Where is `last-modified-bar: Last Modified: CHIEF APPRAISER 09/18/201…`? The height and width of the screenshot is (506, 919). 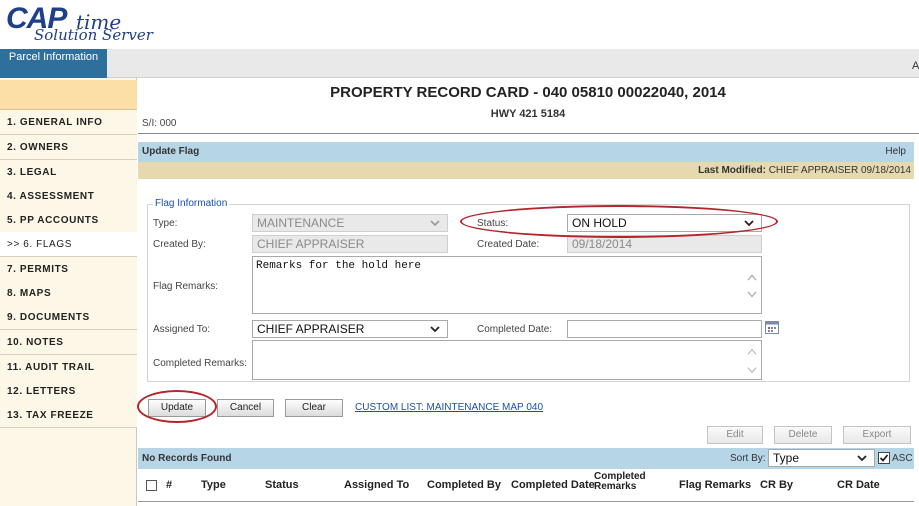
last-modified-bar: Last Modified: CHIEF APPRAISER 09/18/201… is located at coordinates (526, 170).